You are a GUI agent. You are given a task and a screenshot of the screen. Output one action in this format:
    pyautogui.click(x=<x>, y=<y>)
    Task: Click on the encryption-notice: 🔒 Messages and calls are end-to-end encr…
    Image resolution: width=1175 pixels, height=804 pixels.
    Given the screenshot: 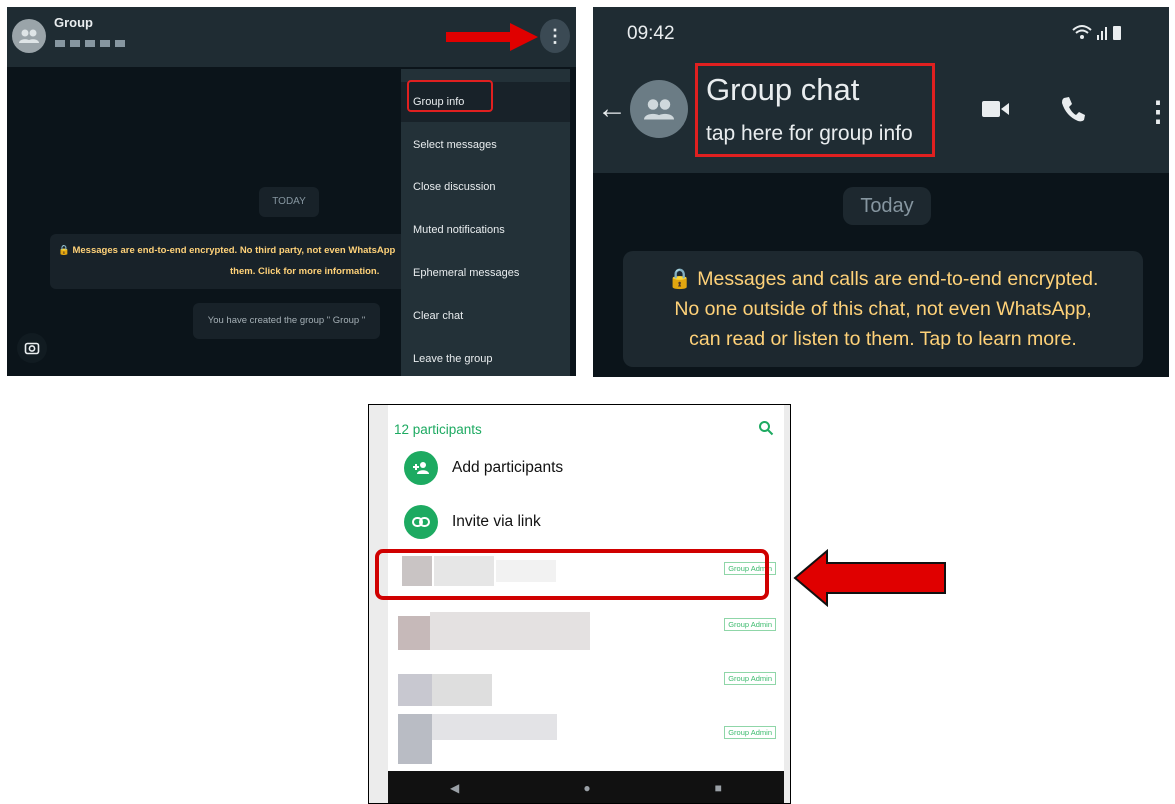 What is the action you would take?
    pyautogui.click(x=883, y=309)
    